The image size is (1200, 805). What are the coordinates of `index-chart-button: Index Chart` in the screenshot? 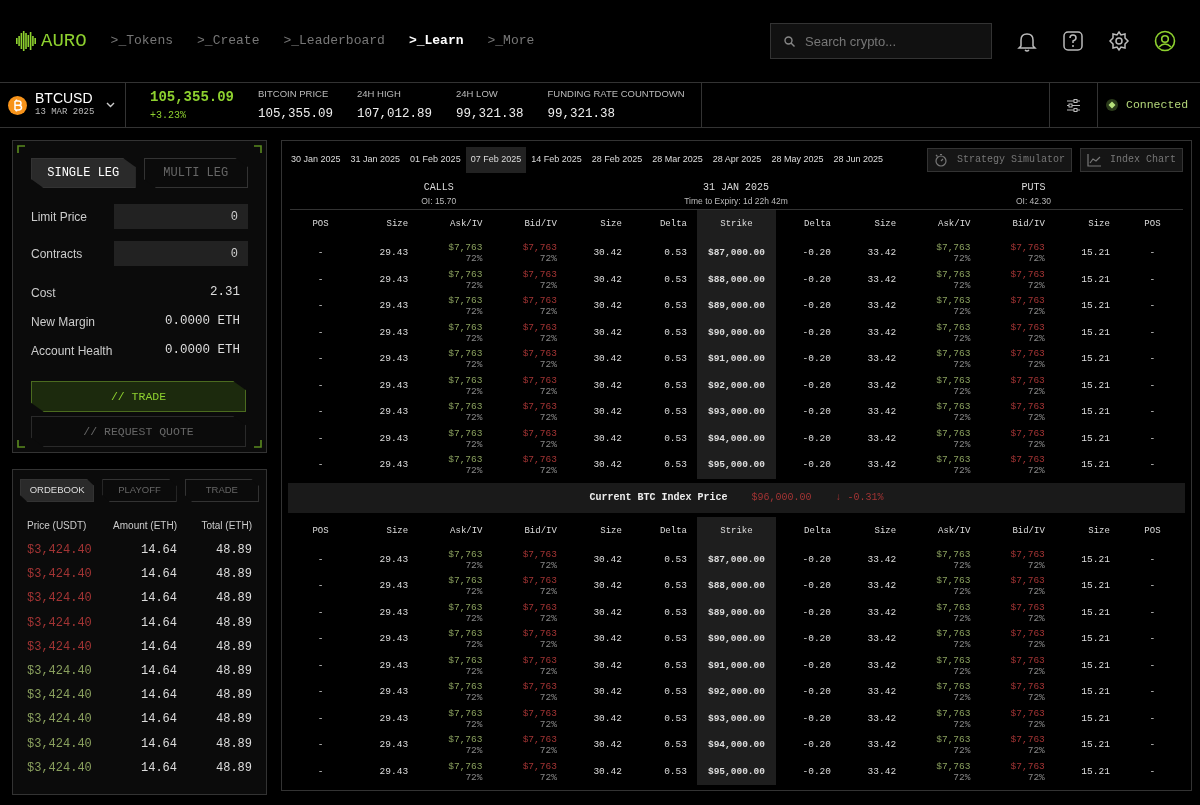 It's located at (1131, 159).